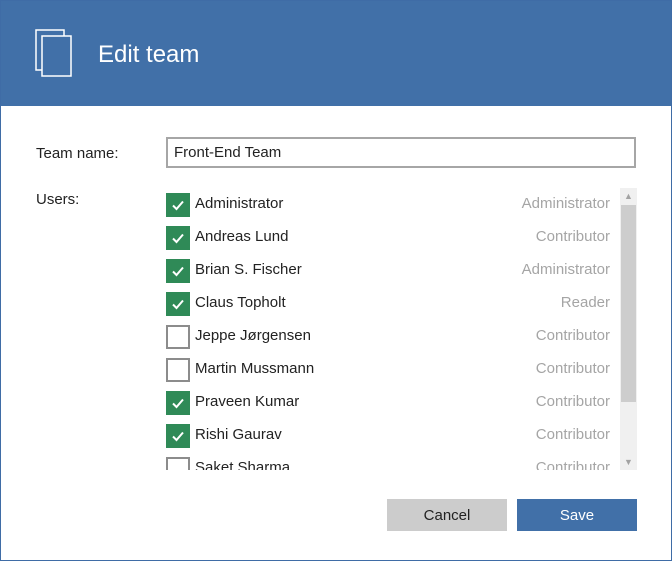 Image resolution: width=672 pixels, height=561 pixels. I want to click on user-row: Andreas Lund Contributor, so click(389, 237).